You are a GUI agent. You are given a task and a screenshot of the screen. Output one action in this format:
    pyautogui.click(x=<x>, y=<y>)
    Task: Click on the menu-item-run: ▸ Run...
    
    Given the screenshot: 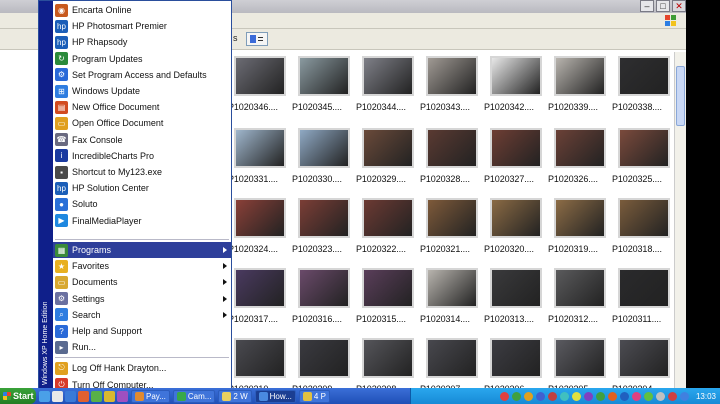 What is the action you would take?
    pyautogui.click(x=142, y=347)
    